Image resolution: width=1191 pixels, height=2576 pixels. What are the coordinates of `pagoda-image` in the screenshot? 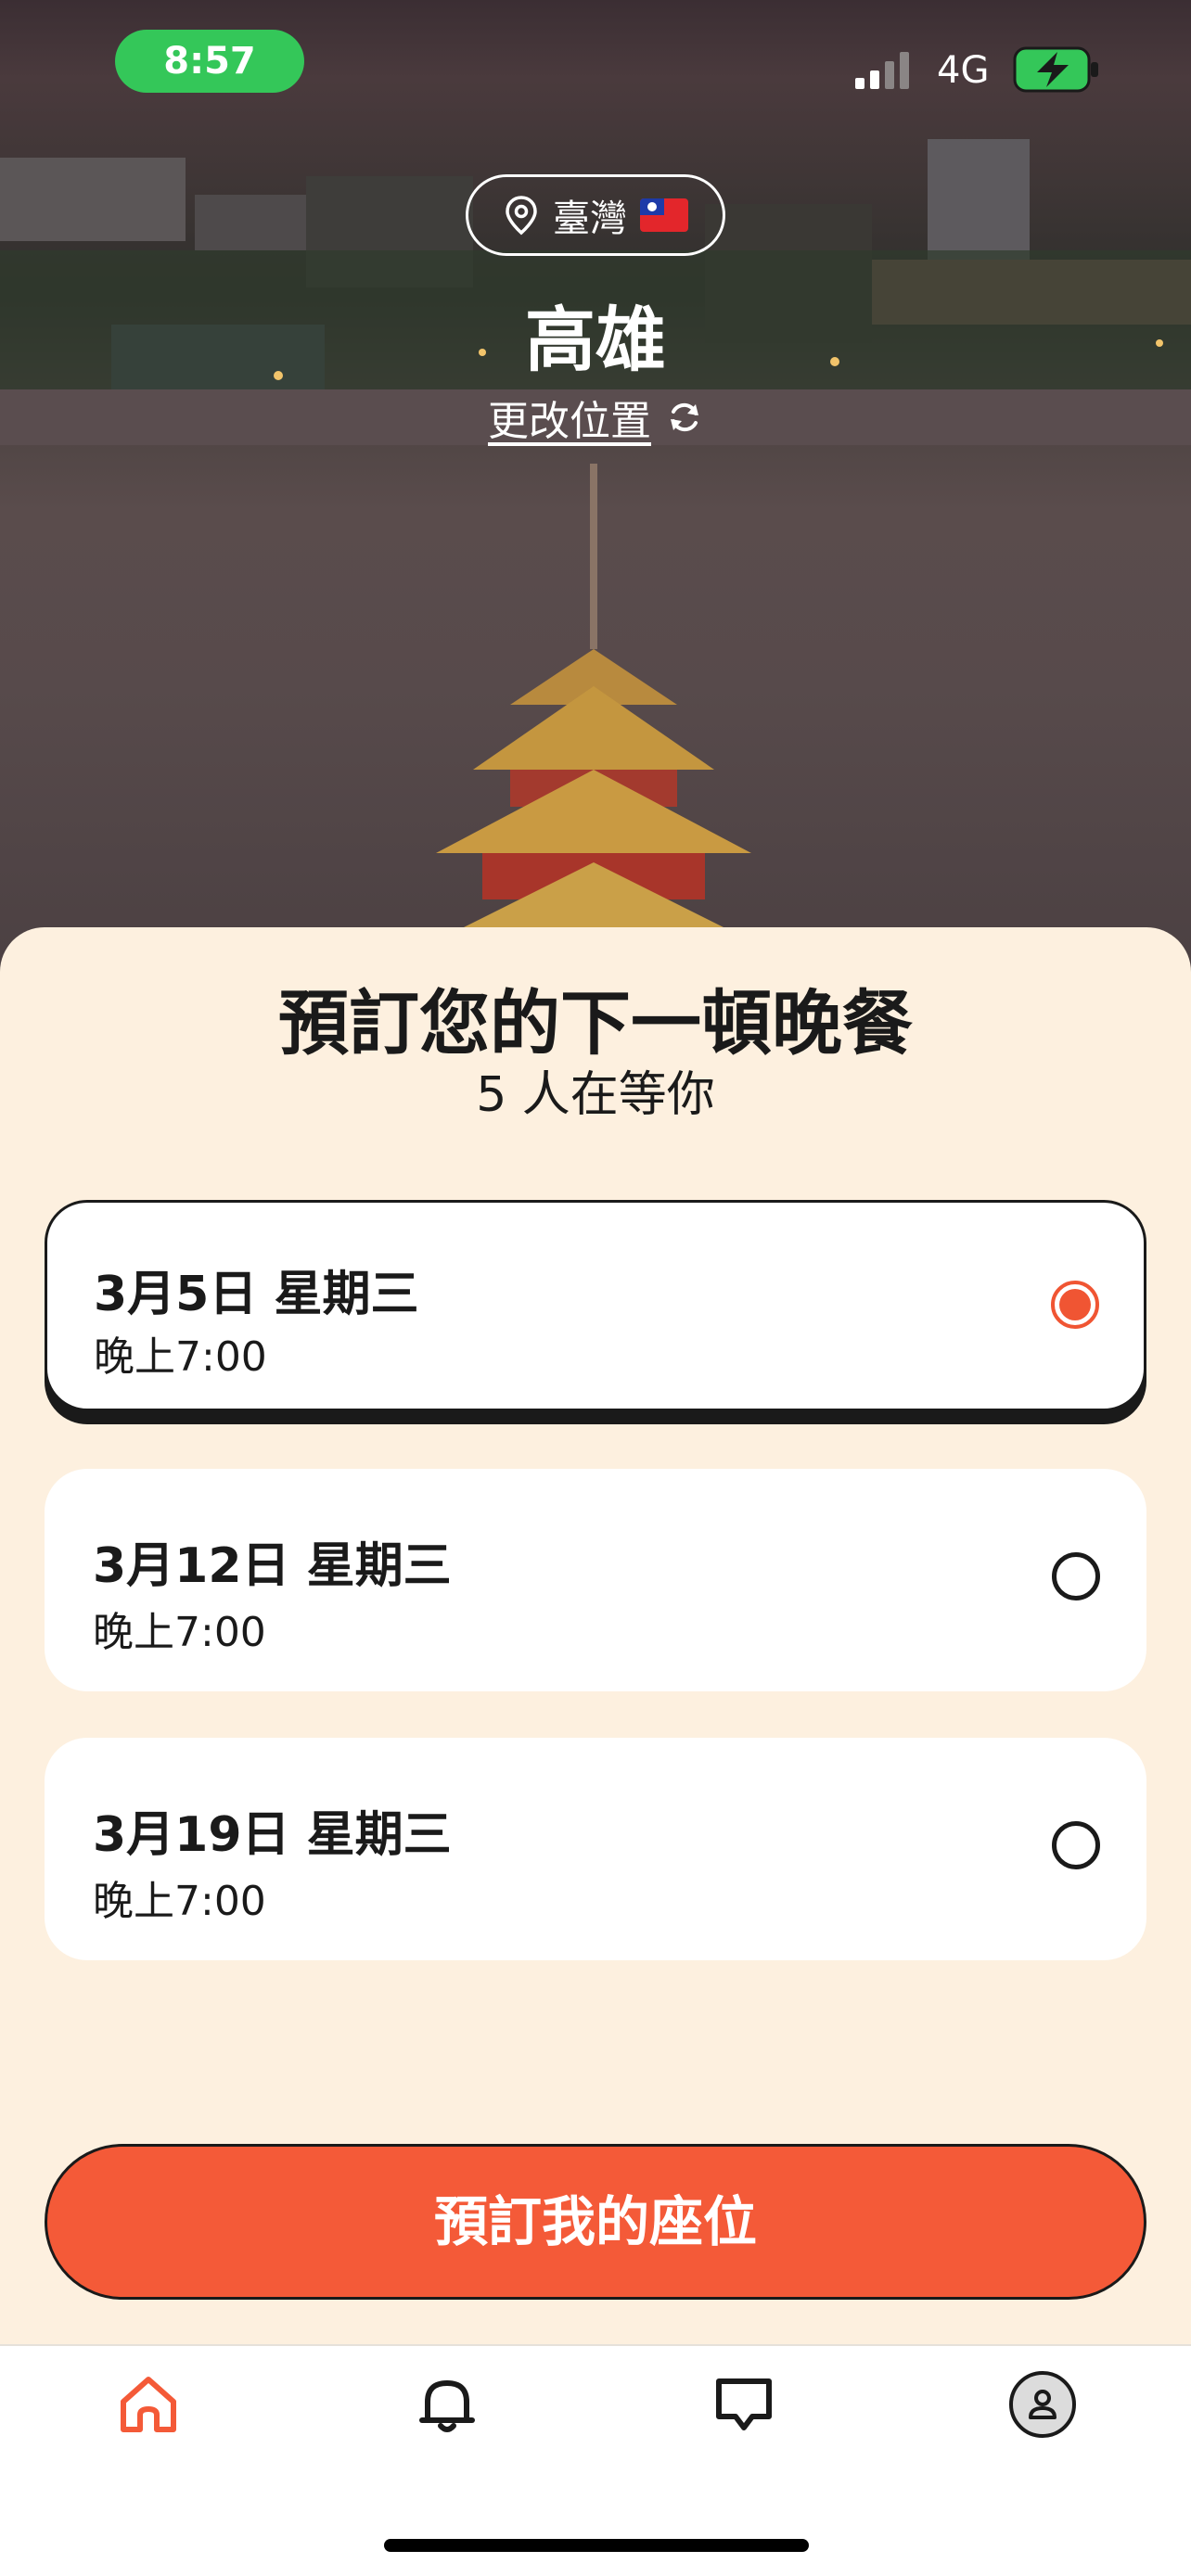 It's located at (594, 723).